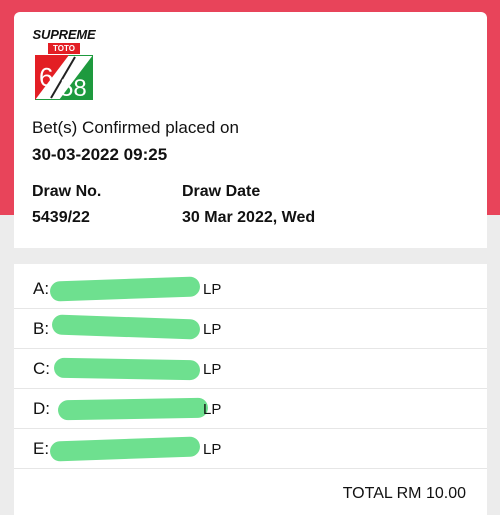 This screenshot has height=515, width=500. Describe the element at coordinates (67, 191) in the screenshot. I see `draw-number-label: Draw No.` at that location.